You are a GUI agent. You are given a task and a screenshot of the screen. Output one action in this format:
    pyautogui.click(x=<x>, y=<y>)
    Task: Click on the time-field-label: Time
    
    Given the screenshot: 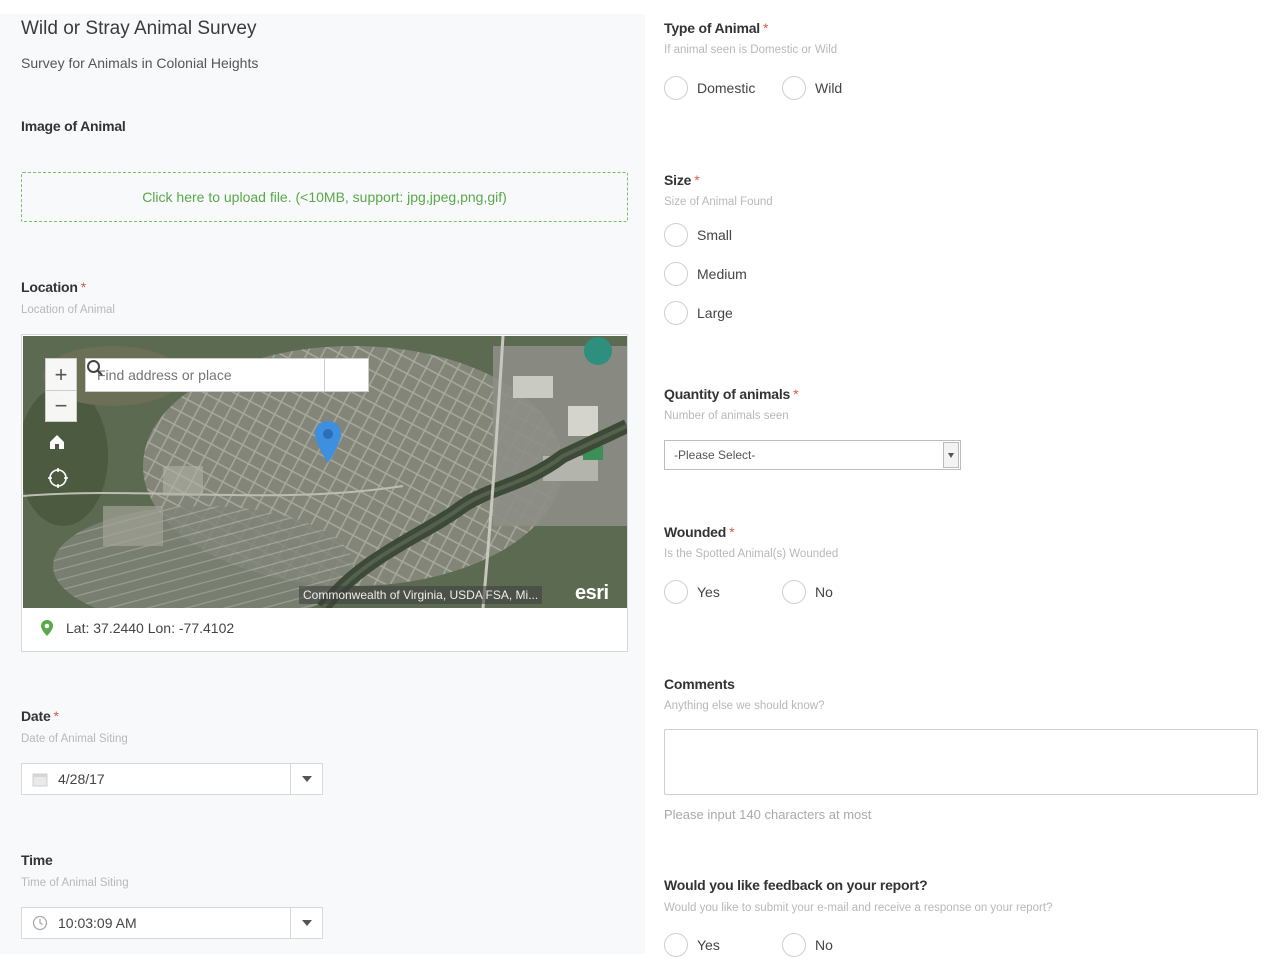 What is the action you would take?
    pyautogui.click(x=37, y=860)
    